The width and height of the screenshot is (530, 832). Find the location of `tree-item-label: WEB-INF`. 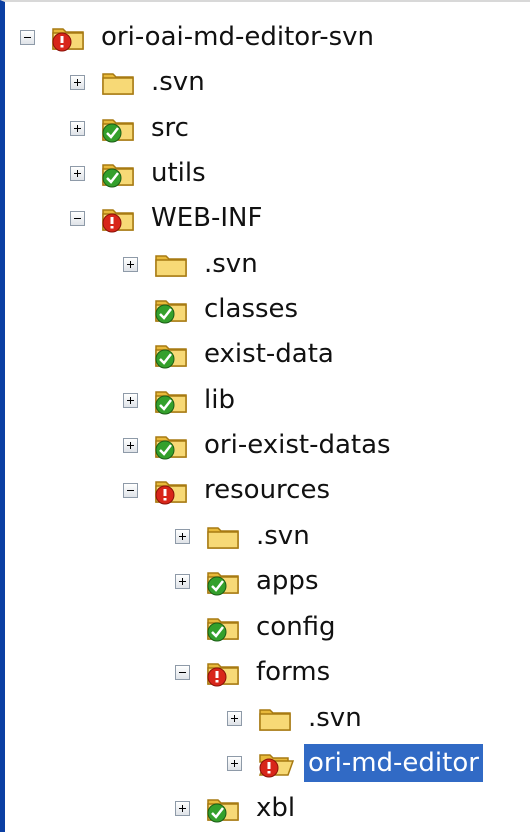

tree-item-label: WEB-INF is located at coordinates (207, 218).